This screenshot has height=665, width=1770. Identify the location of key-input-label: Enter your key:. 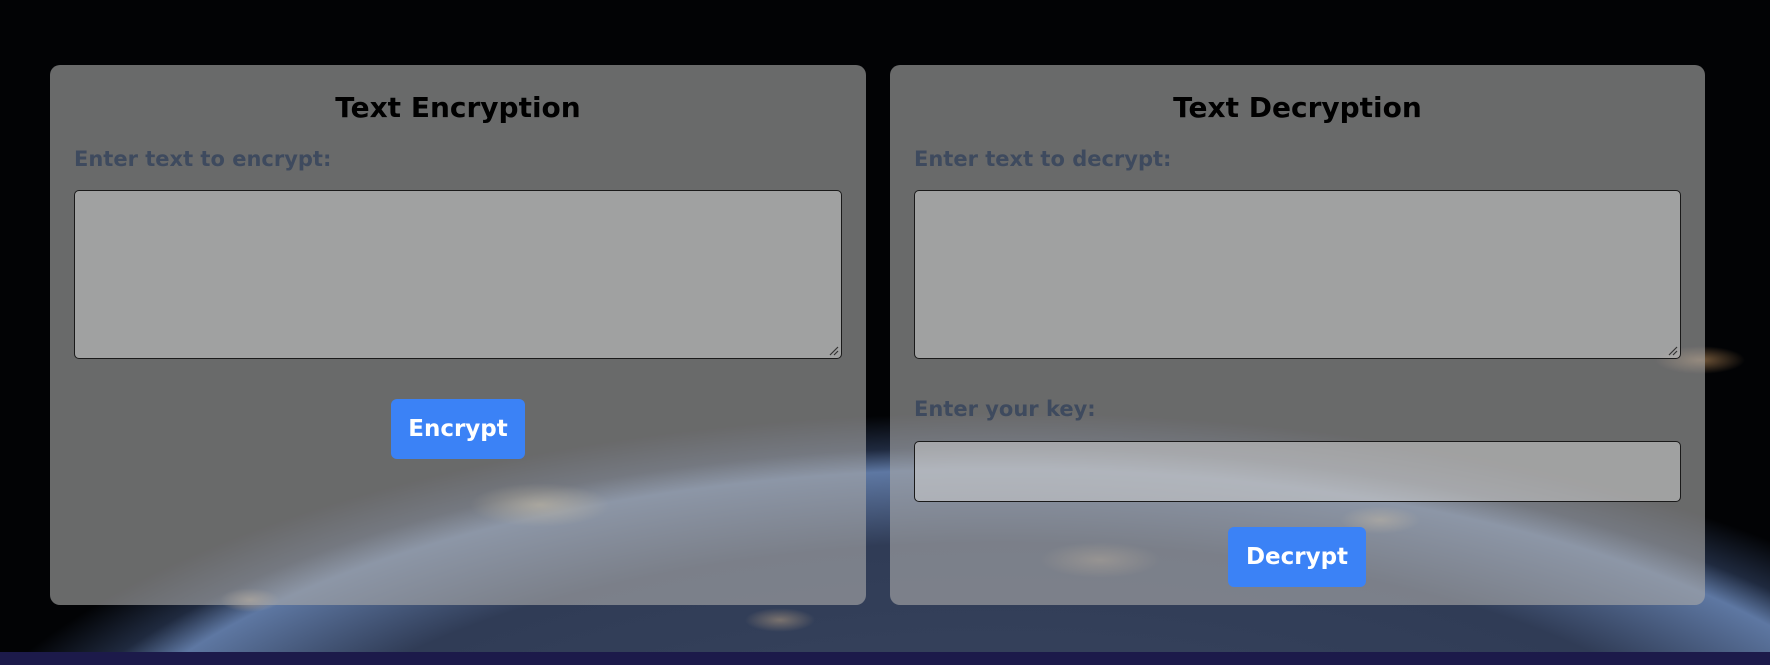
(1005, 409).